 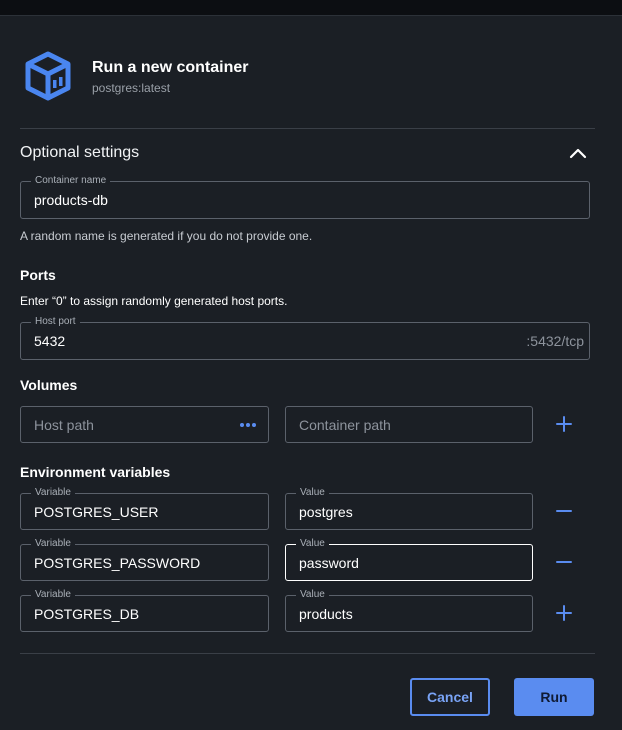 What do you see at coordinates (48, 76) in the screenshot?
I see `docker-container-icon` at bounding box center [48, 76].